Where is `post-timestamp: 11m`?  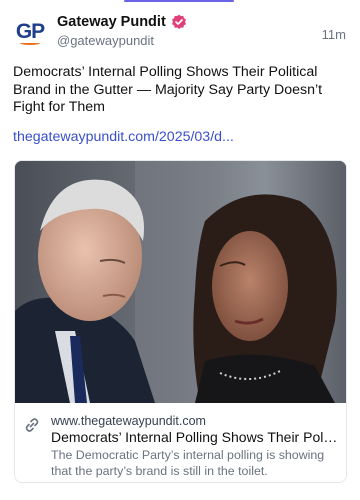 post-timestamp: 11m is located at coordinates (333, 34).